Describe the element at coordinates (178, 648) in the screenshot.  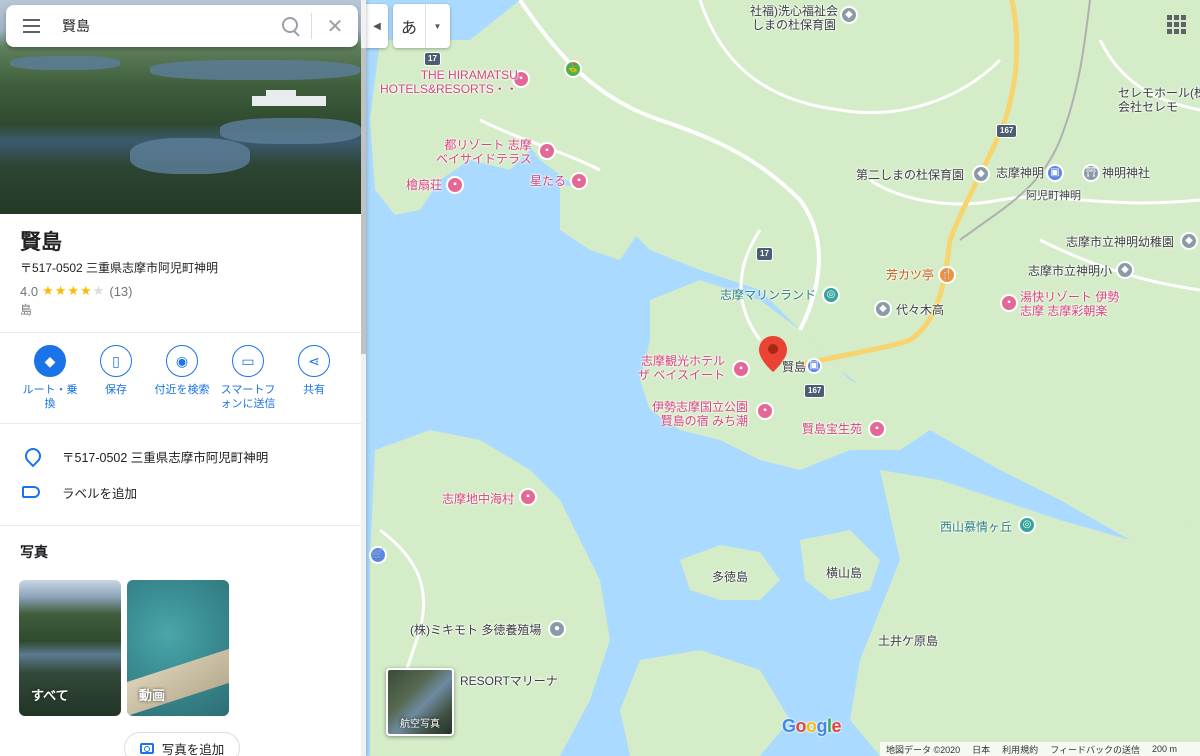
I see `photo-video: 動画` at that location.